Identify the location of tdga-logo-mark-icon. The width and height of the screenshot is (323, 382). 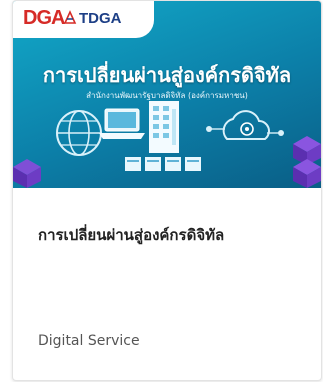
(70, 17).